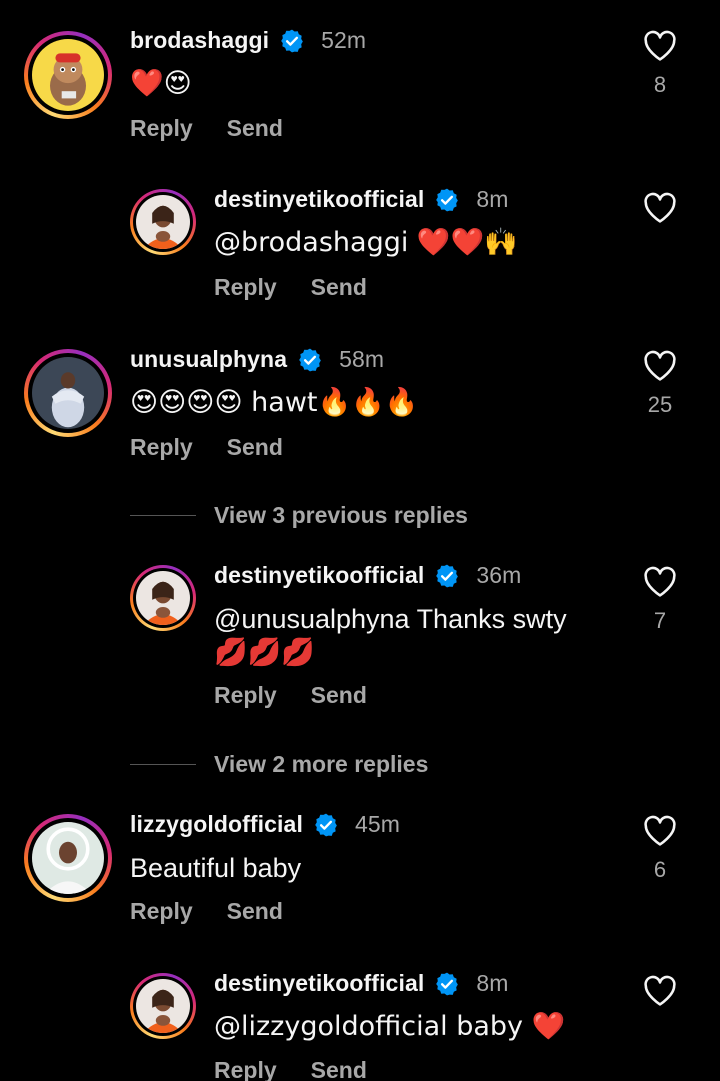  What do you see at coordinates (362, 359) in the screenshot?
I see `timestamp: 58m` at bounding box center [362, 359].